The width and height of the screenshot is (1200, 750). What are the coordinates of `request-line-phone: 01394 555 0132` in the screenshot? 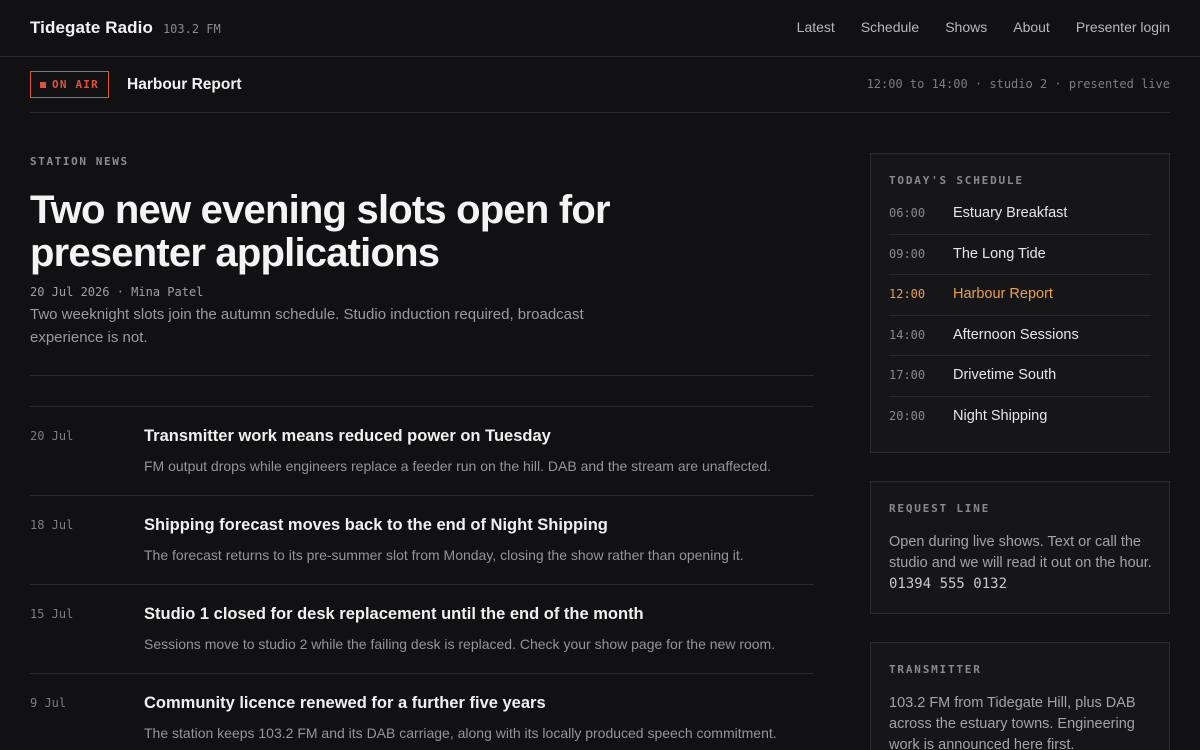 It's located at (948, 584).